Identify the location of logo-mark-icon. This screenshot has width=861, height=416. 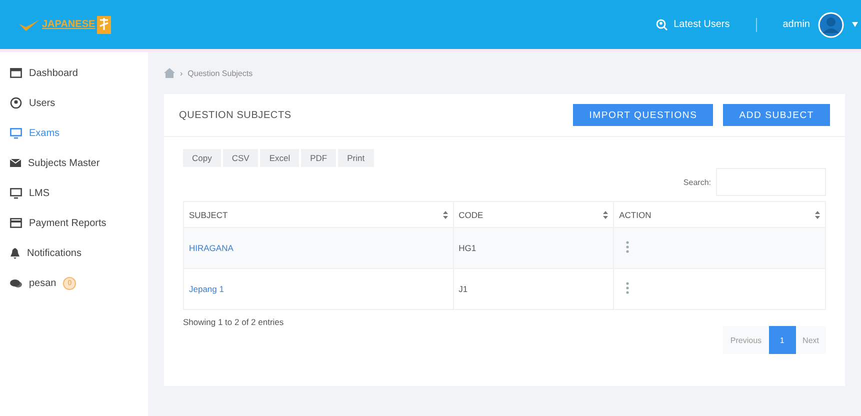
(104, 25).